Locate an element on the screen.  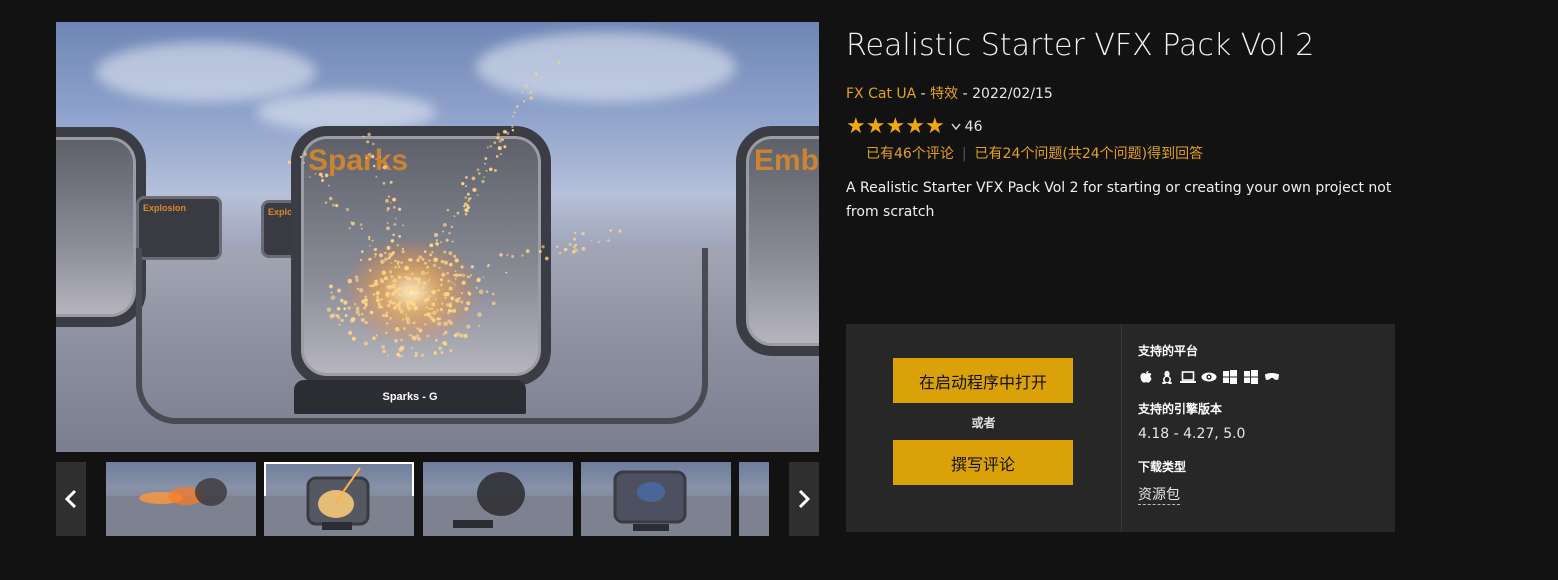
eye-icon is located at coordinates (1209, 377).